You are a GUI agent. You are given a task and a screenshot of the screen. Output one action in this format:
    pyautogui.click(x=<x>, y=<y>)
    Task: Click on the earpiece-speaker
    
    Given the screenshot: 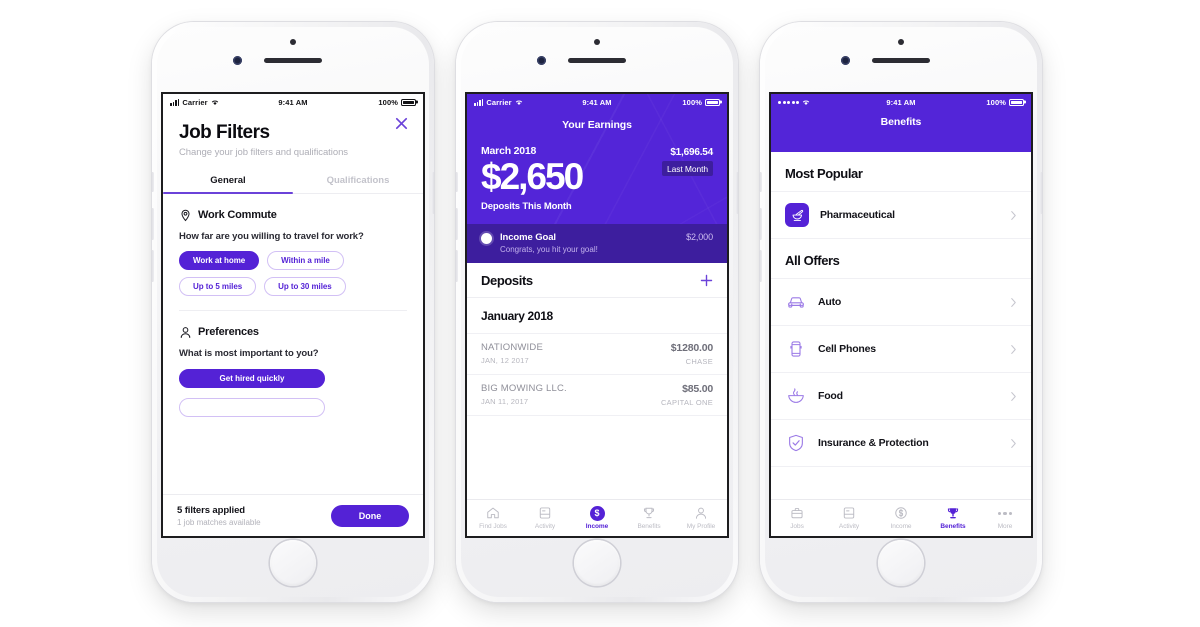 What is the action you would take?
    pyautogui.click(x=901, y=60)
    